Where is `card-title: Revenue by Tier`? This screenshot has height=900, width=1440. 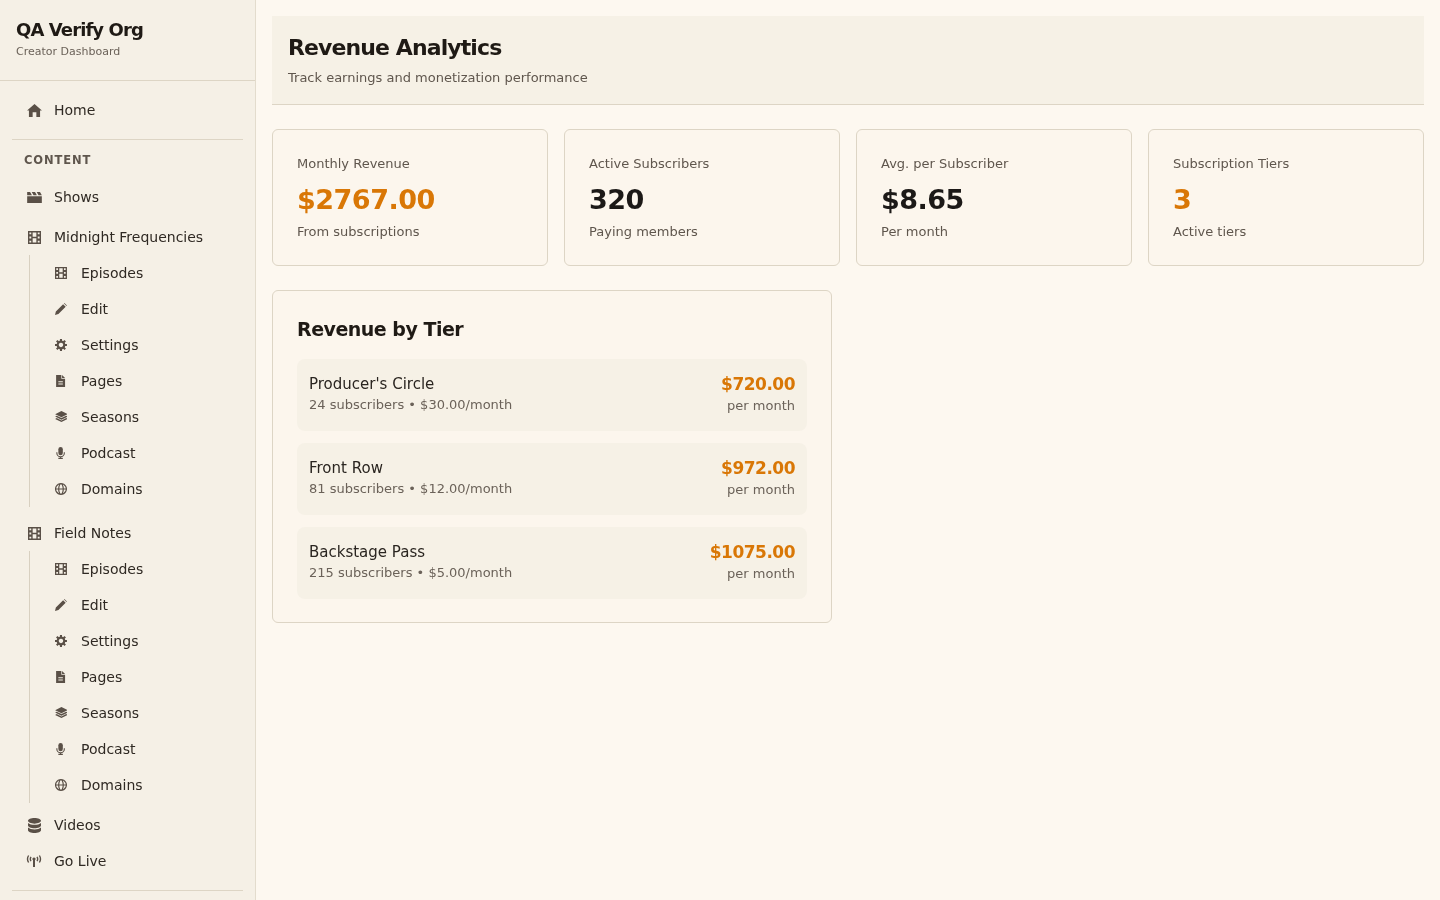
card-title: Revenue by Tier is located at coordinates (381, 329).